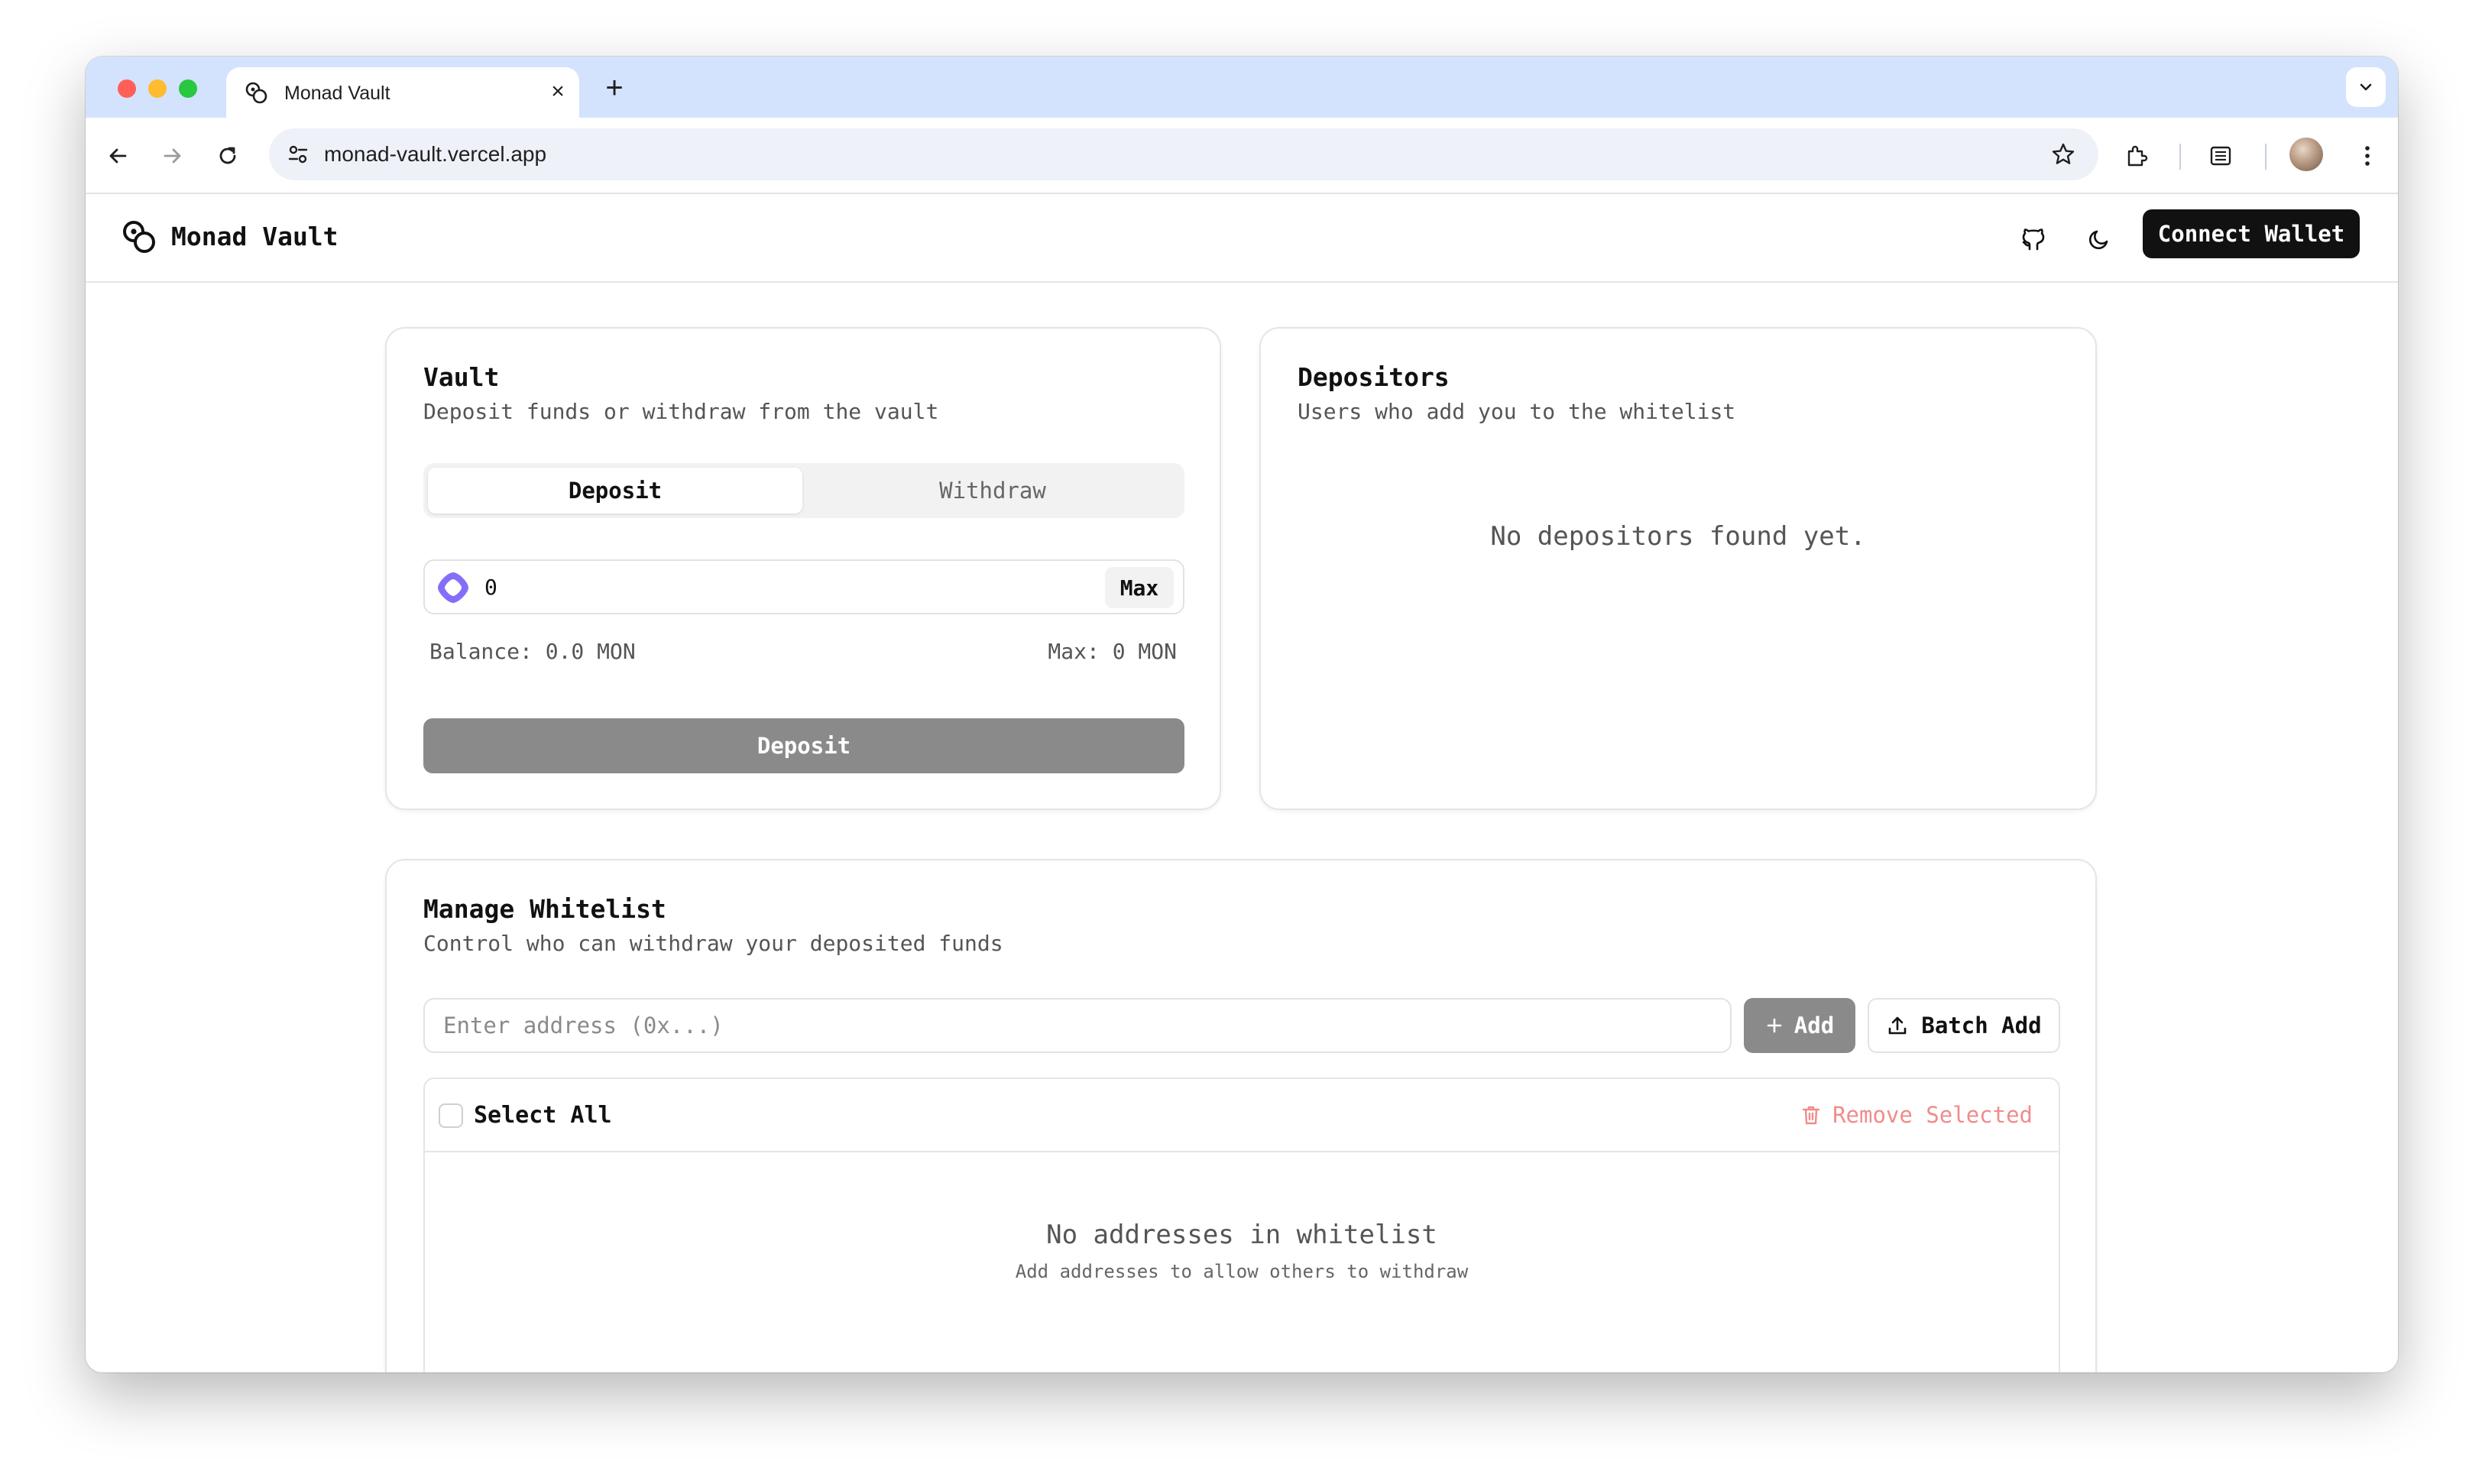  I want to click on remove-selected-button: Remove Selected, so click(1916, 1115).